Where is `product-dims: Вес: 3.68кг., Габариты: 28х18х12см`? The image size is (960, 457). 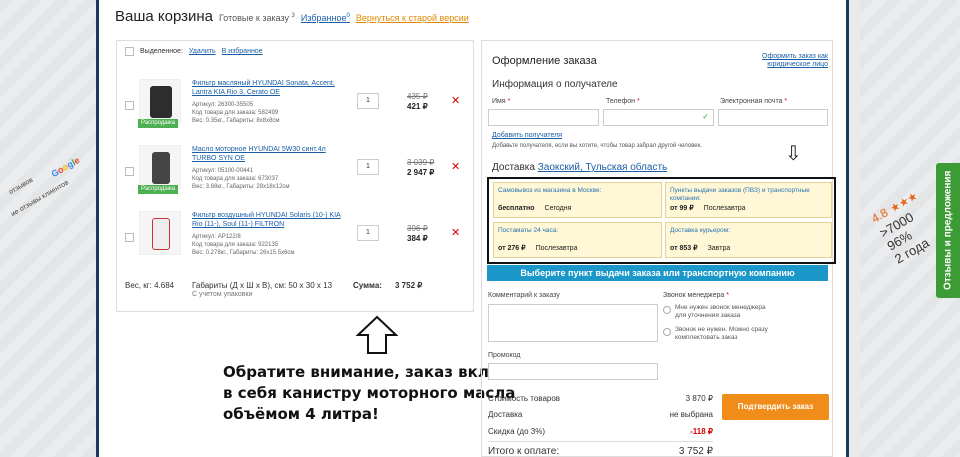
product-dims: Вес: 3.68кг., Габариты: 28х18х12см is located at coordinates (241, 187).